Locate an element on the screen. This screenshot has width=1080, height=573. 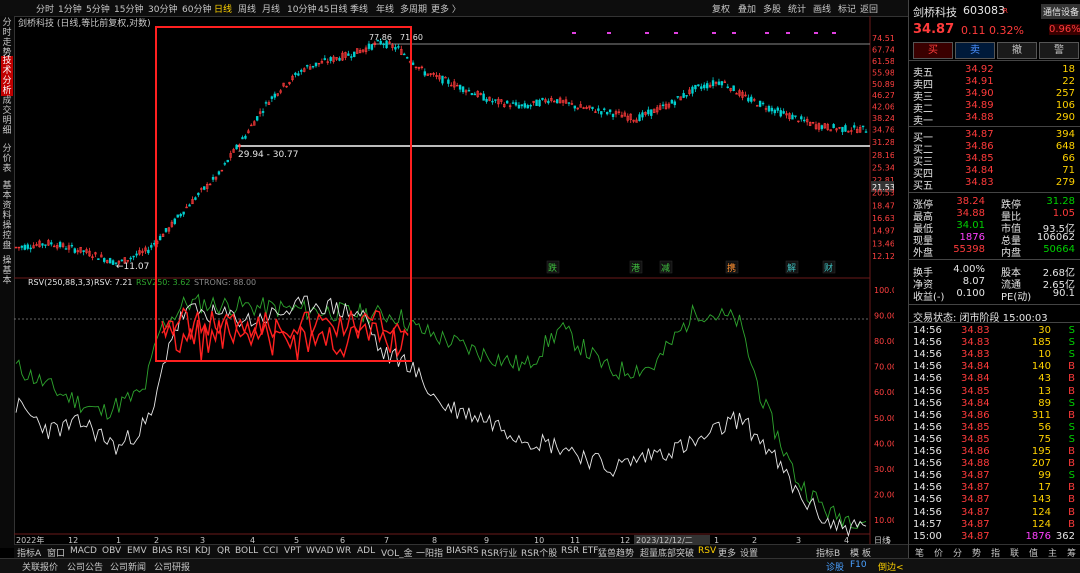
status-link-1: 公司公告 is located at coordinates (85, 566).